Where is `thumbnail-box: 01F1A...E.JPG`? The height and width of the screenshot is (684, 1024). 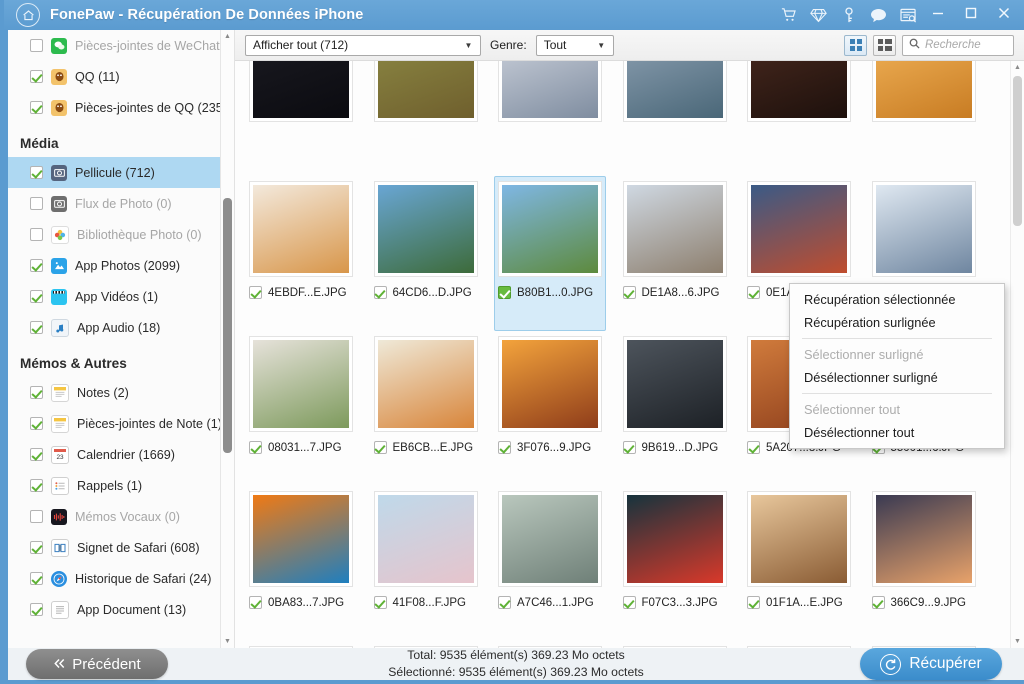 thumbnail-box: 01F1A...E.JPG is located at coordinates (799, 563).